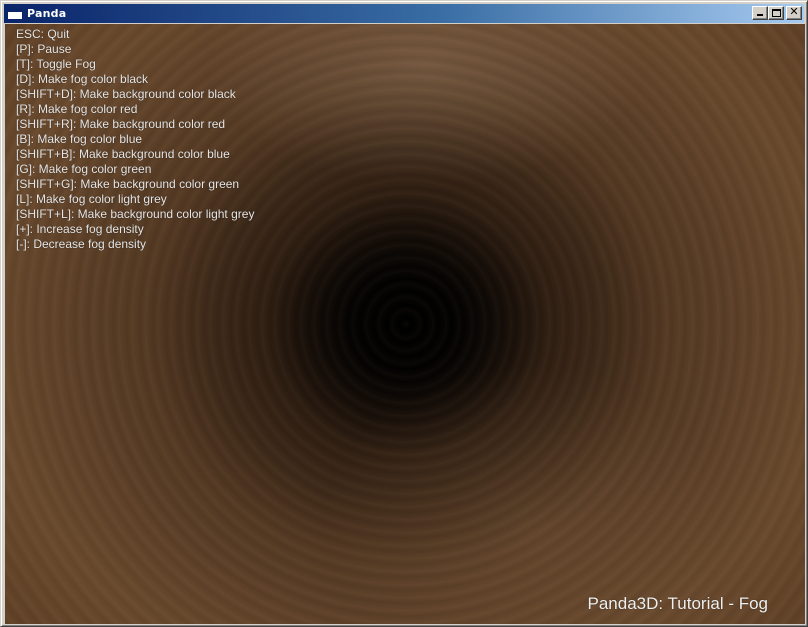 Image resolution: width=808 pixels, height=627 pixels. Describe the element at coordinates (123, 154) in the screenshot. I see `help-line-bg-blue: [SHIFT+B]: Make background color blue` at that location.